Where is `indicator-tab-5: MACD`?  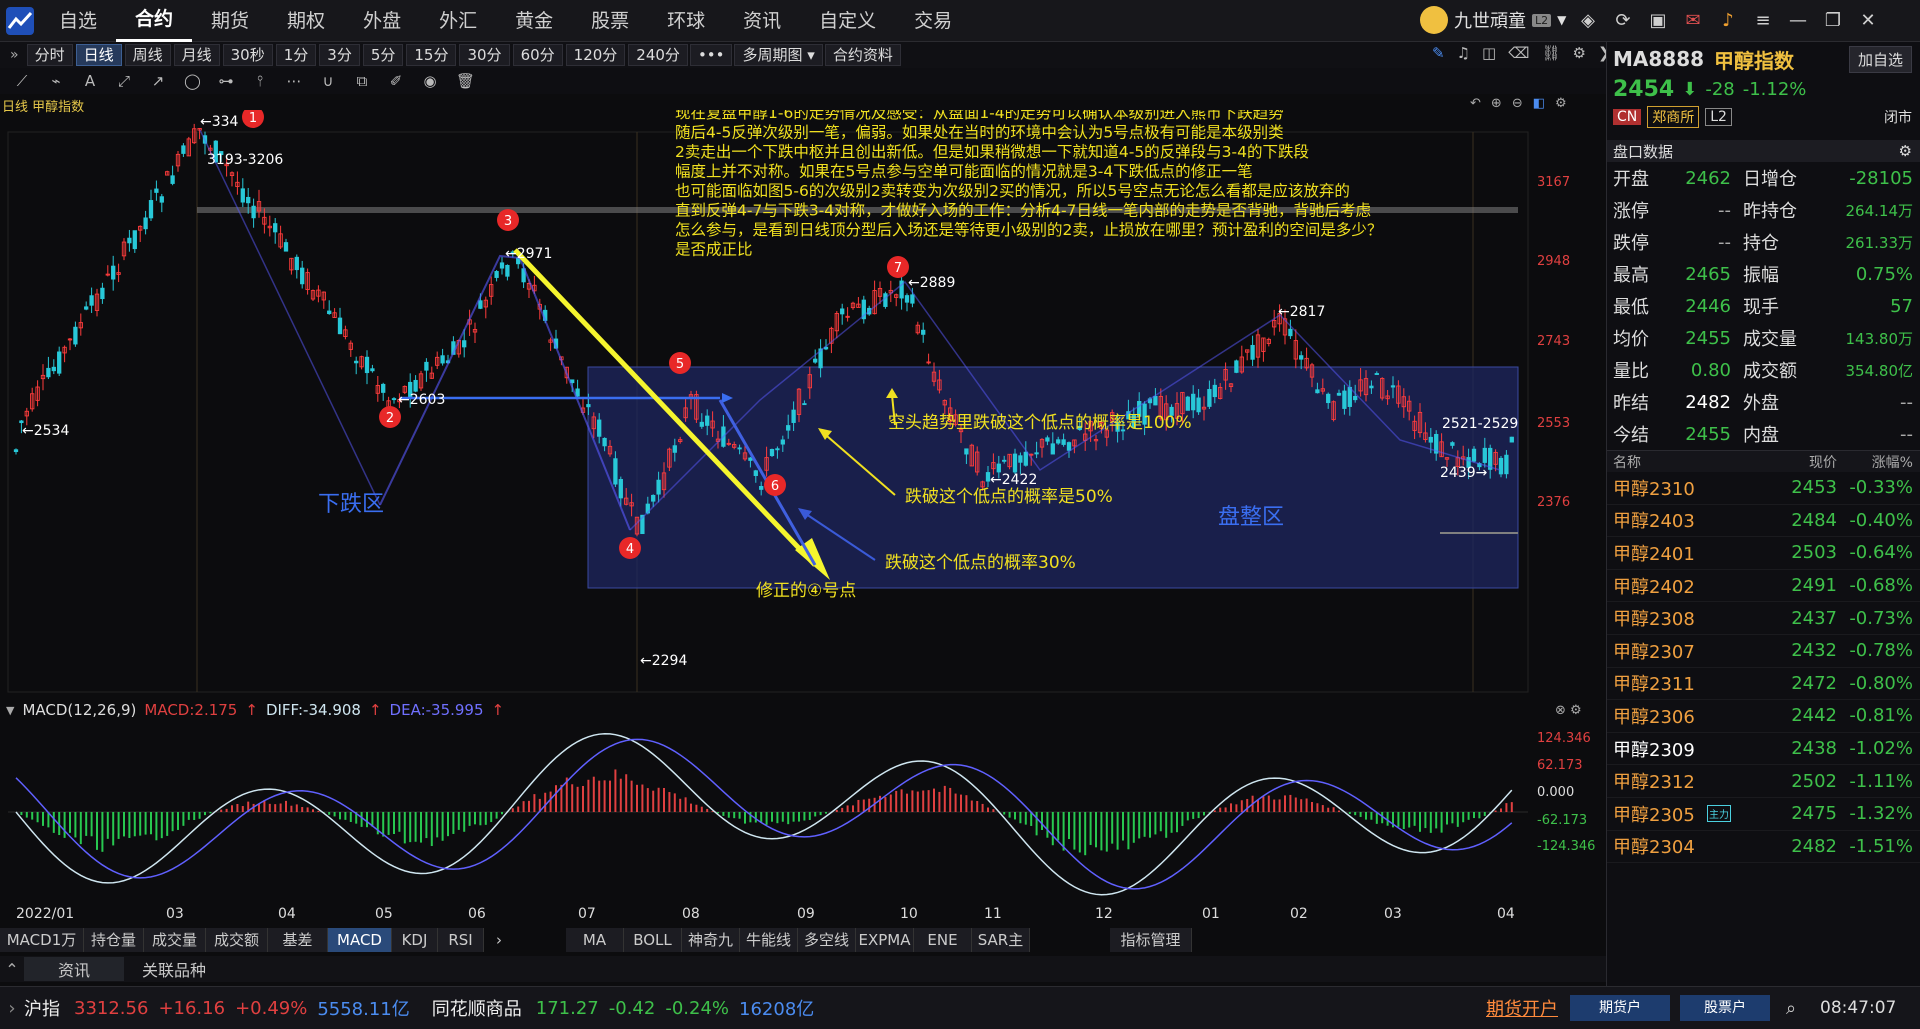 indicator-tab-5: MACD is located at coordinates (360, 940).